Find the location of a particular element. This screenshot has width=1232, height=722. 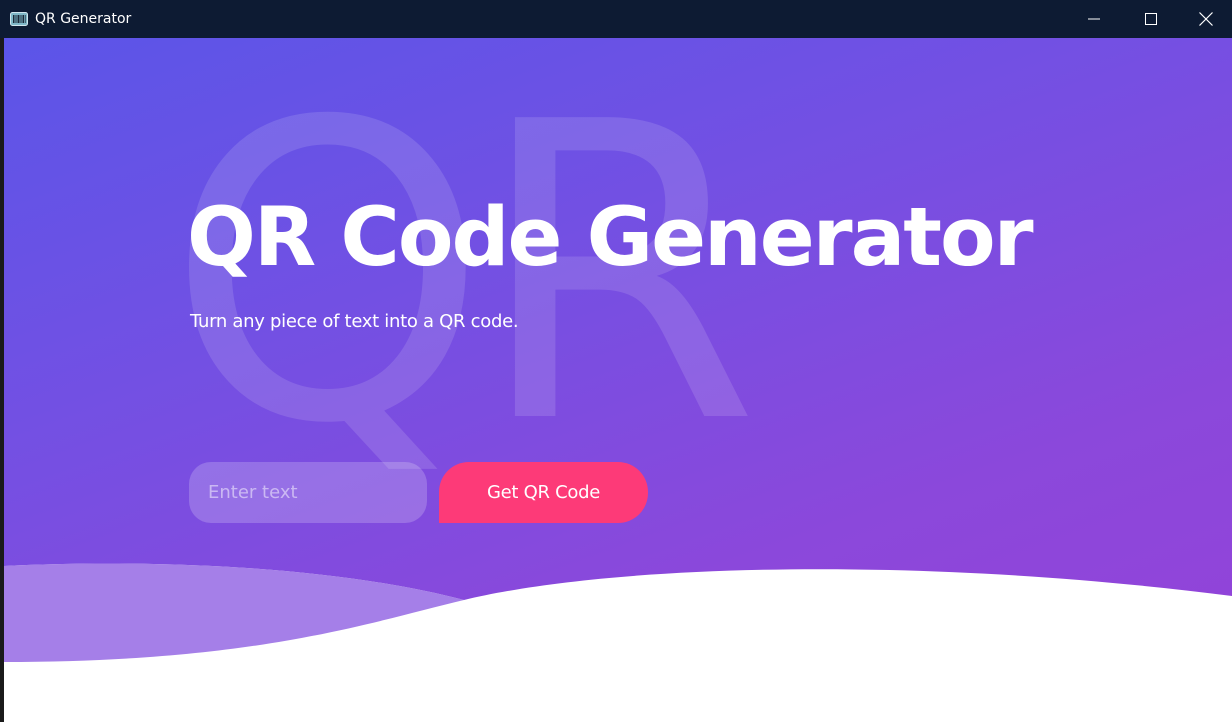

page-subtitle: Turn any piece of text into a QR code. is located at coordinates (354, 321).